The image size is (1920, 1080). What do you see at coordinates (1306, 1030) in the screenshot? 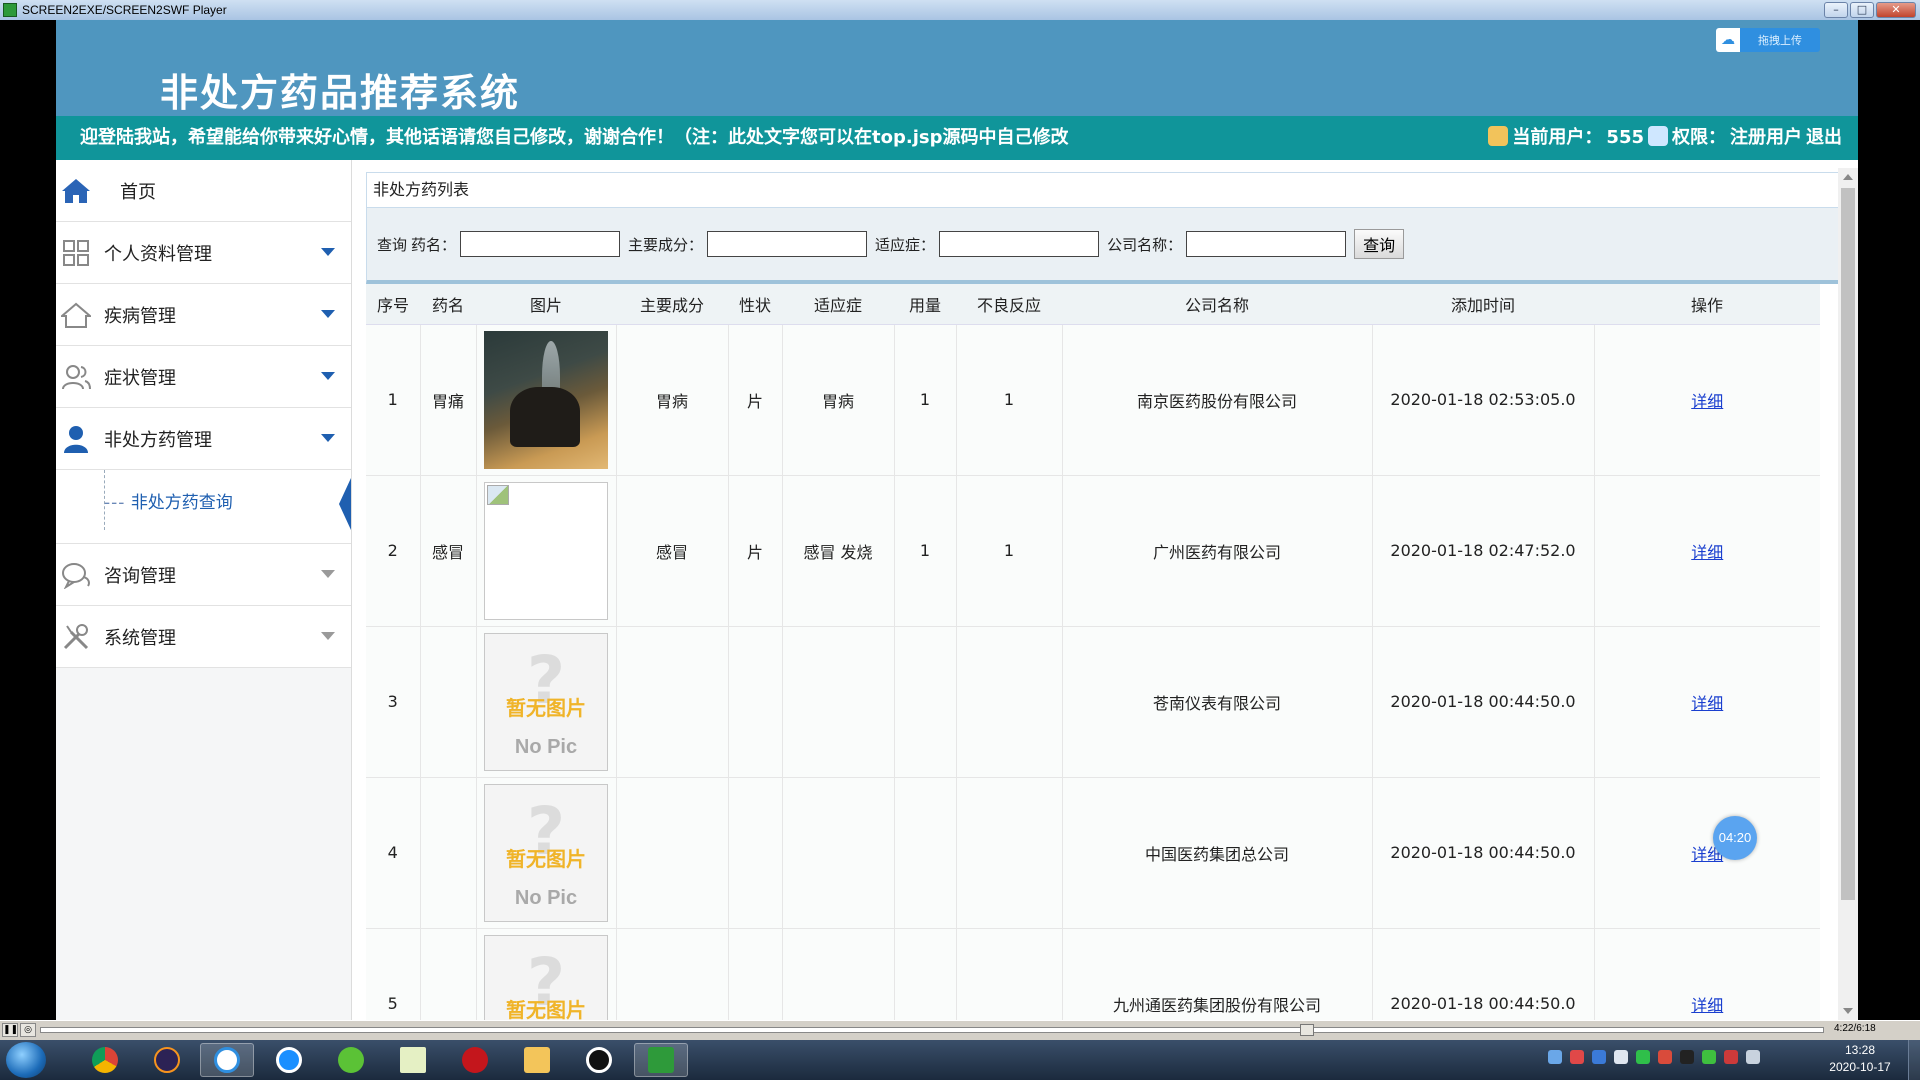
I see `playback-knob` at bounding box center [1306, 1030].